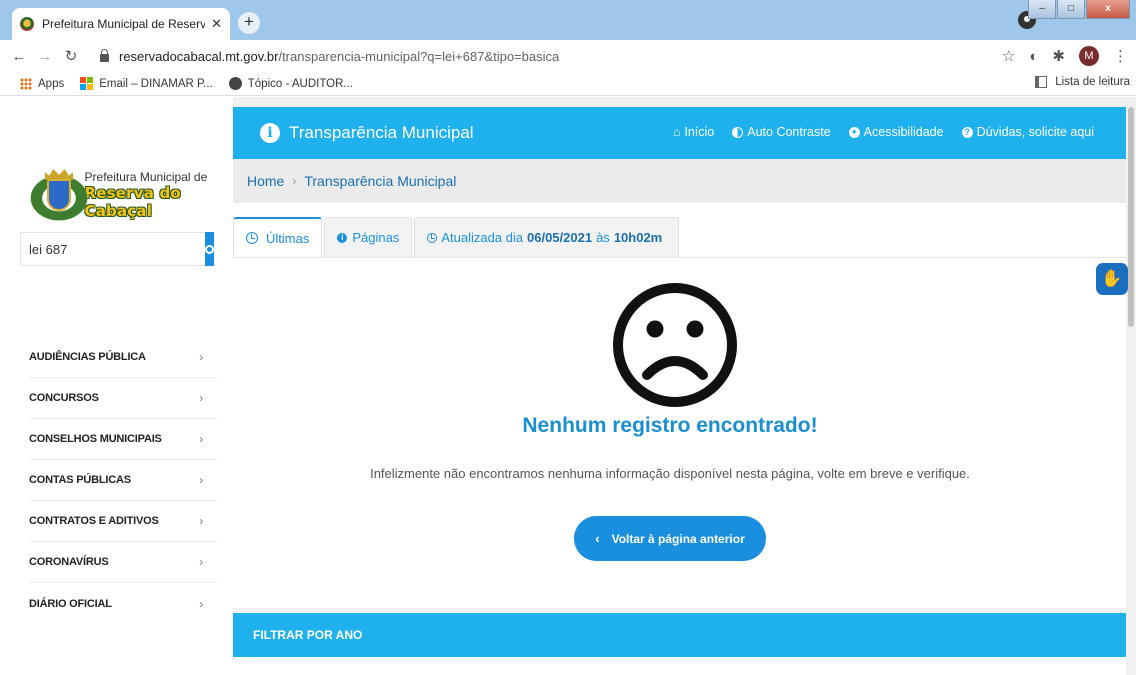  What do you see at coordinates (94, 521) in the screenshot?
I see `menu-item-label: CONTRATOS E ADITIVOS` at bounding box center [94, 521].